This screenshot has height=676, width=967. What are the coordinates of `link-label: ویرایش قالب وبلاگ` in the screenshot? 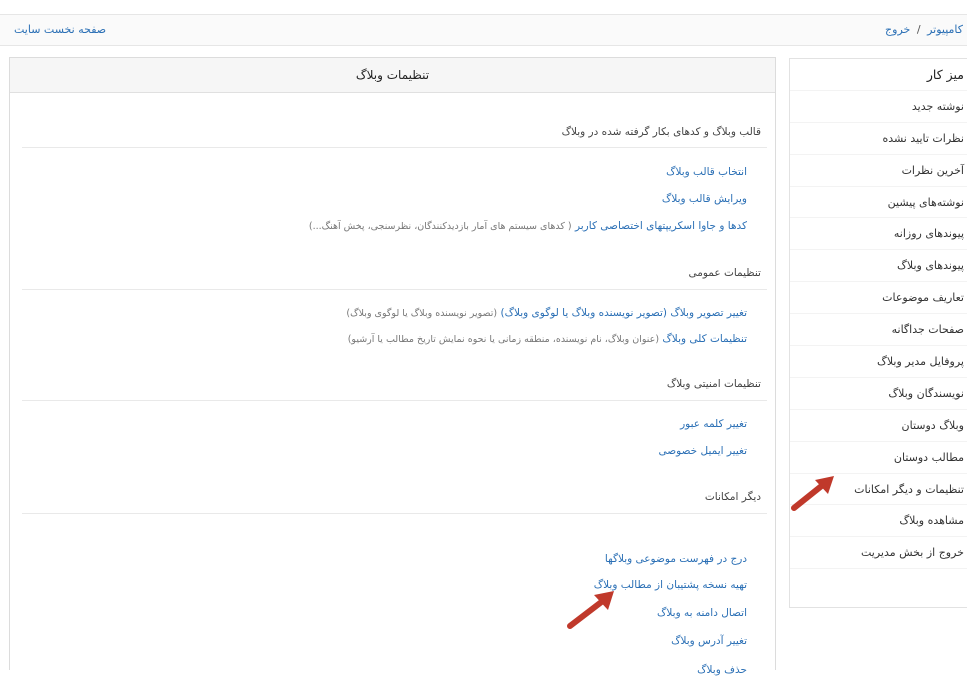 It's located at (704, 199).